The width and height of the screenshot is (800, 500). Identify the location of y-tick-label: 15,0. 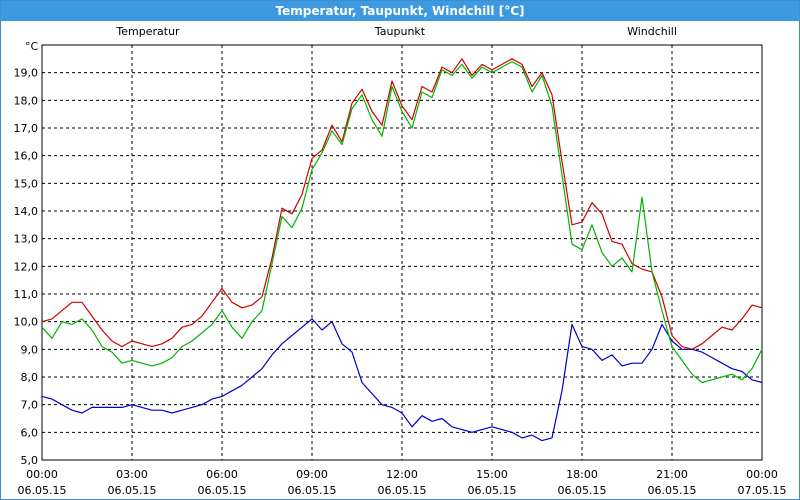
(26, 183).